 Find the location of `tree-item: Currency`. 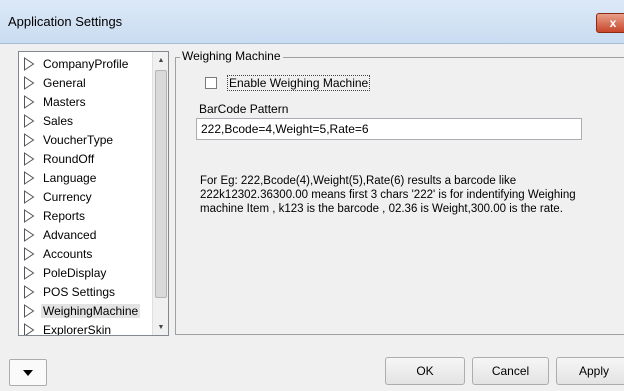

tree-item: Currency is located at coordinates (86, 196).